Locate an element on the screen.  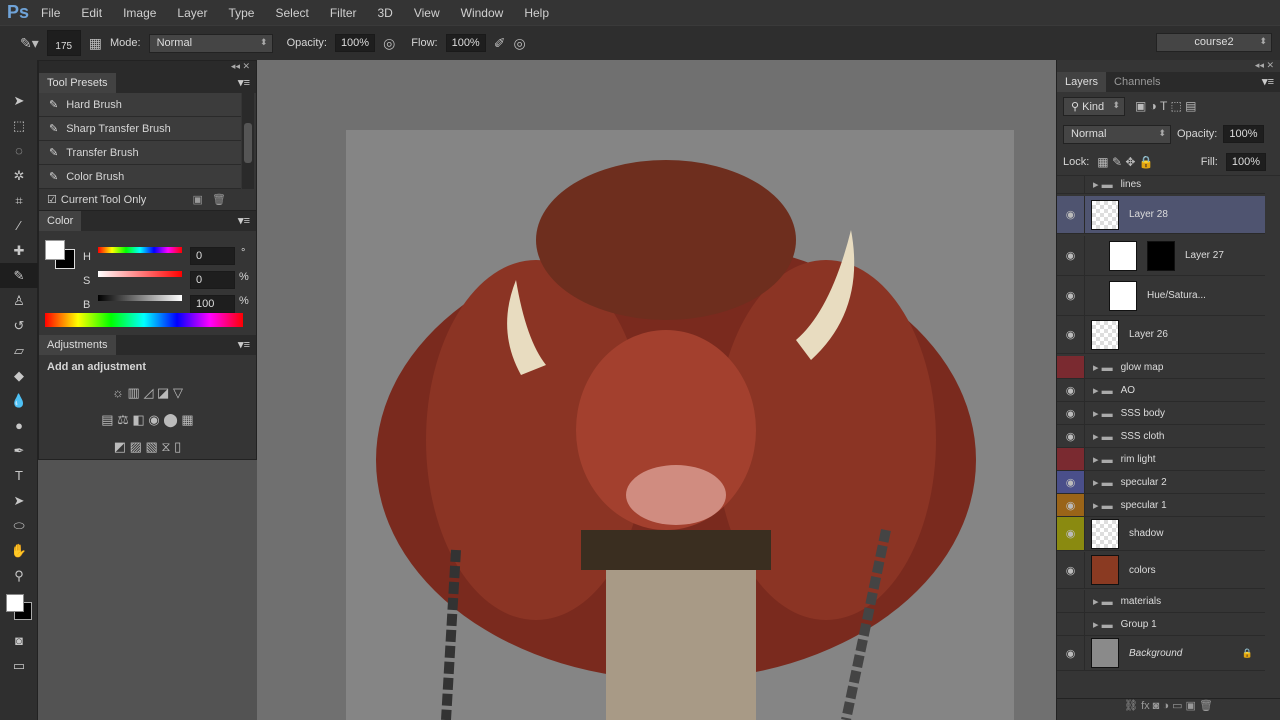
b-input: 100 is located at coordinates (212, 304).